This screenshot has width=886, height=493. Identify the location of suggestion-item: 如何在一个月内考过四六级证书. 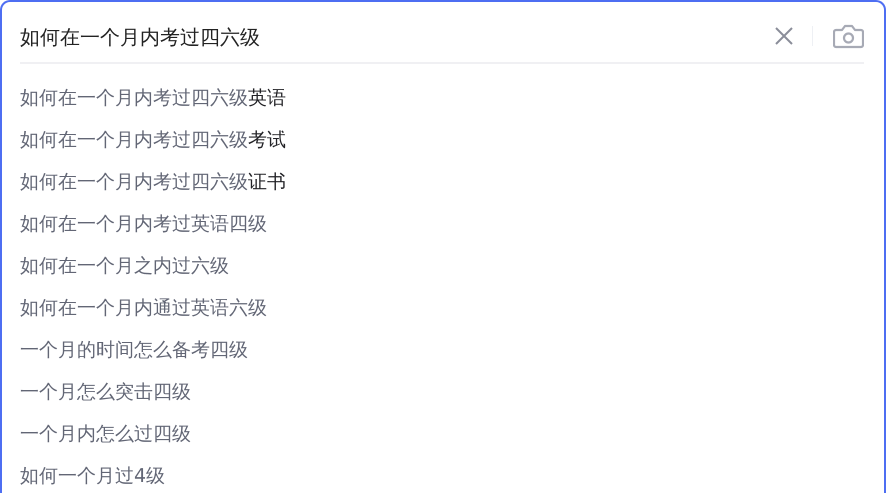
(153, 182).